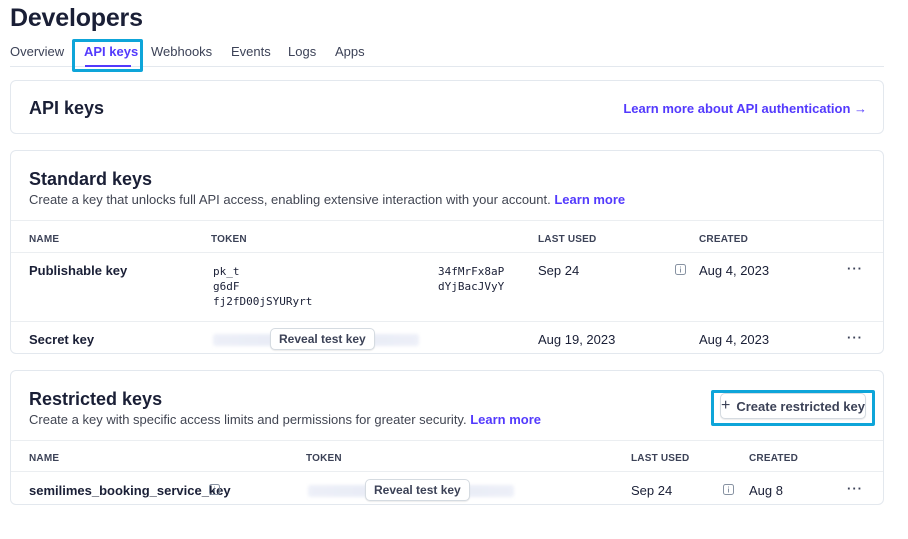  Describe the element at coordinates (130, 490) in the screenshot. I see `restricted-key-name: semilimes_booking_service_key` at that location.